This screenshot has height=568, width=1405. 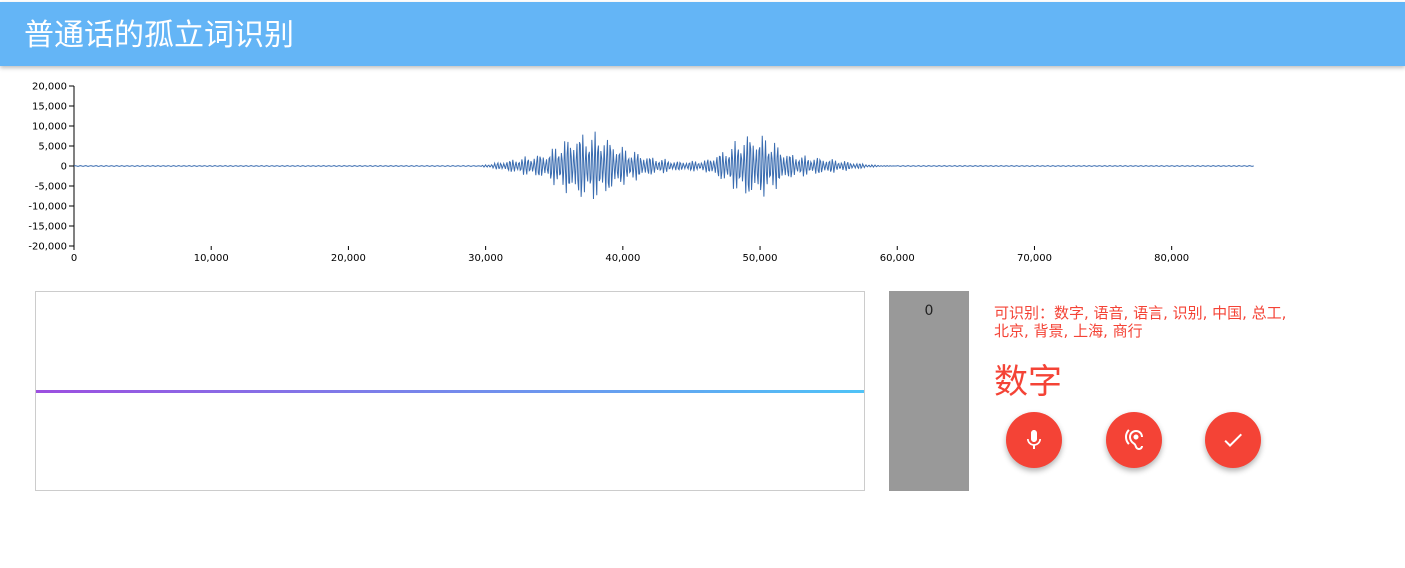 I want to click on mic-icon, so click(x=1034, y=439).